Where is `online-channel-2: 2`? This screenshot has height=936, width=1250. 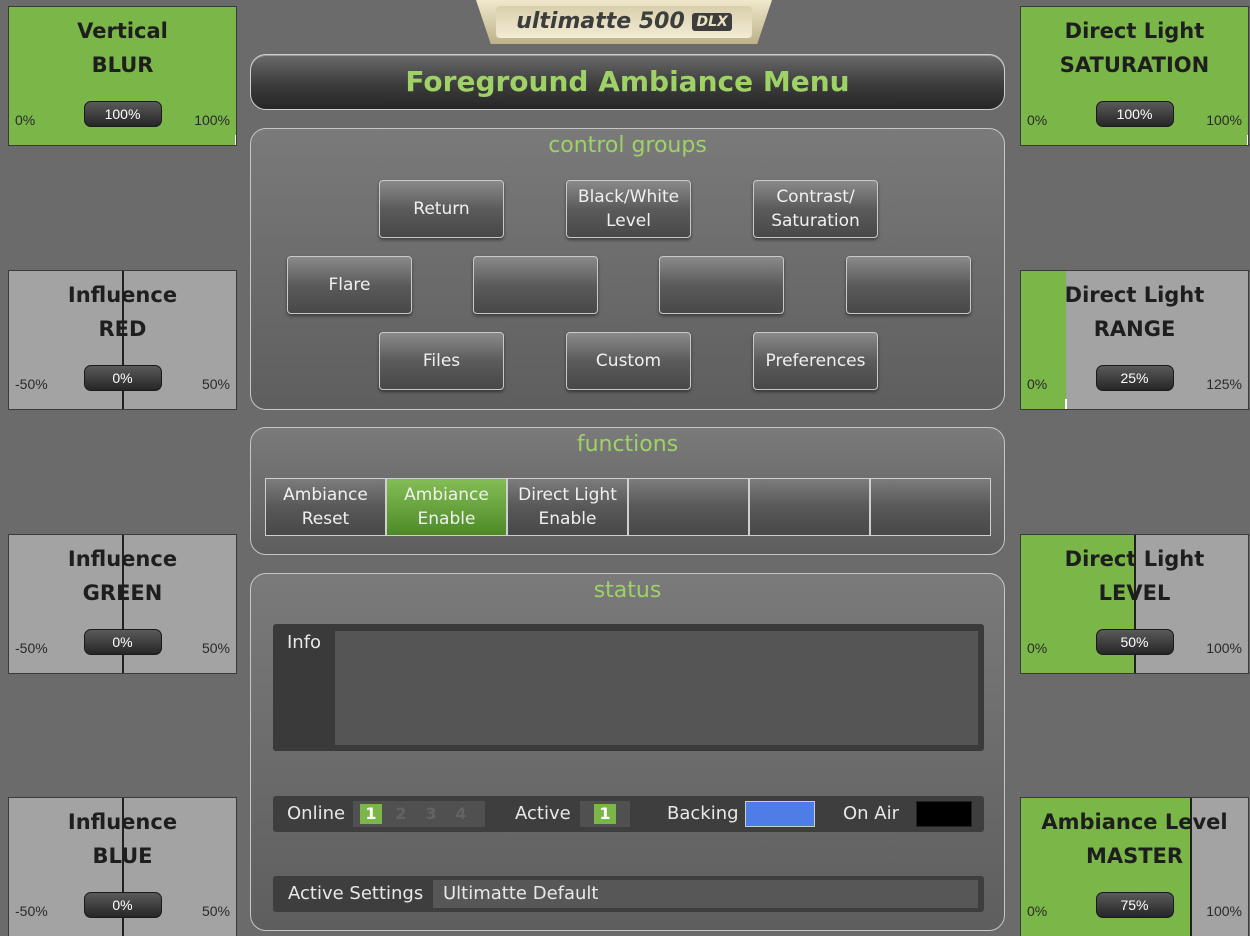
online-channel-2: 2 is located at coordinates (401, 813).